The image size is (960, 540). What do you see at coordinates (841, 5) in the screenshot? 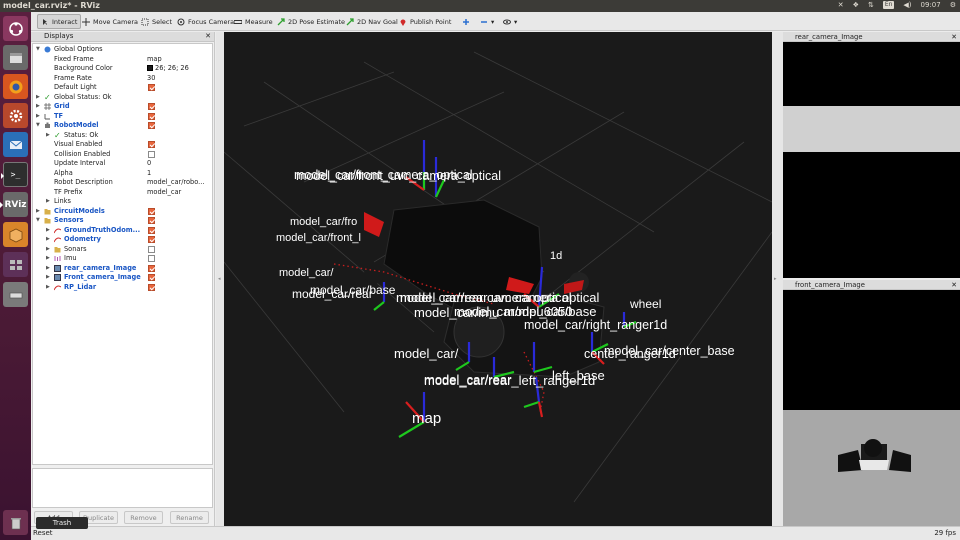
I see `close-window-icon: ✕` at bounding box center [841, 5].